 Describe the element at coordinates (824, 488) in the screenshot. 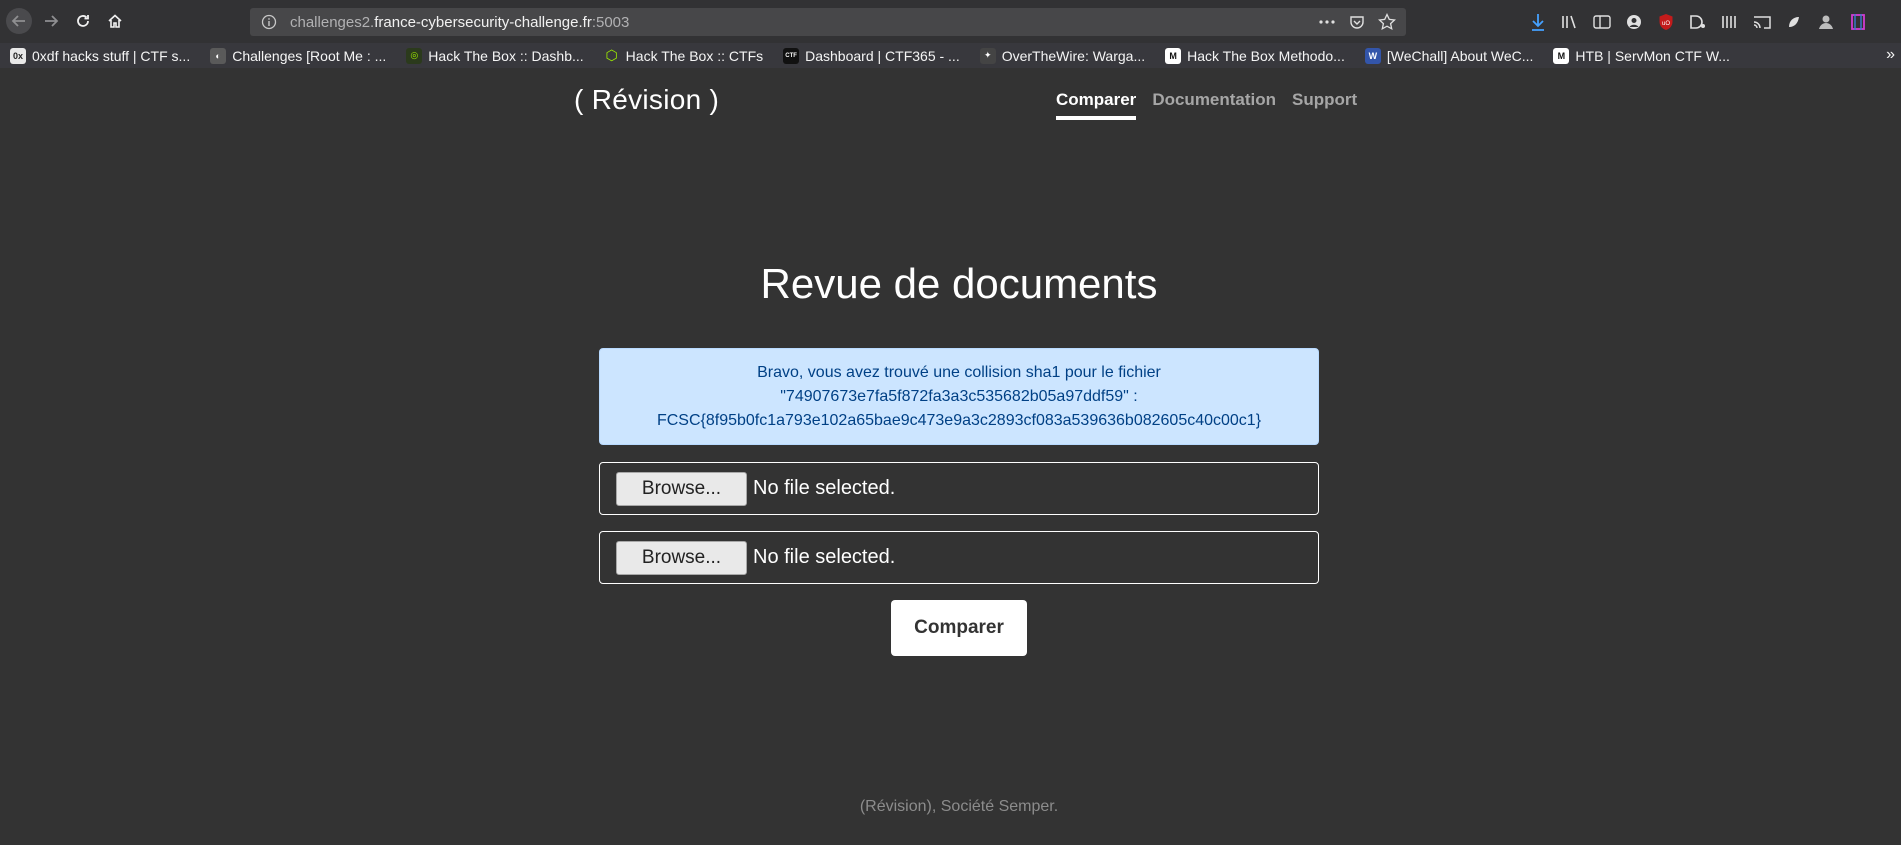

I see `file-status-1: No file selected.` at that location.